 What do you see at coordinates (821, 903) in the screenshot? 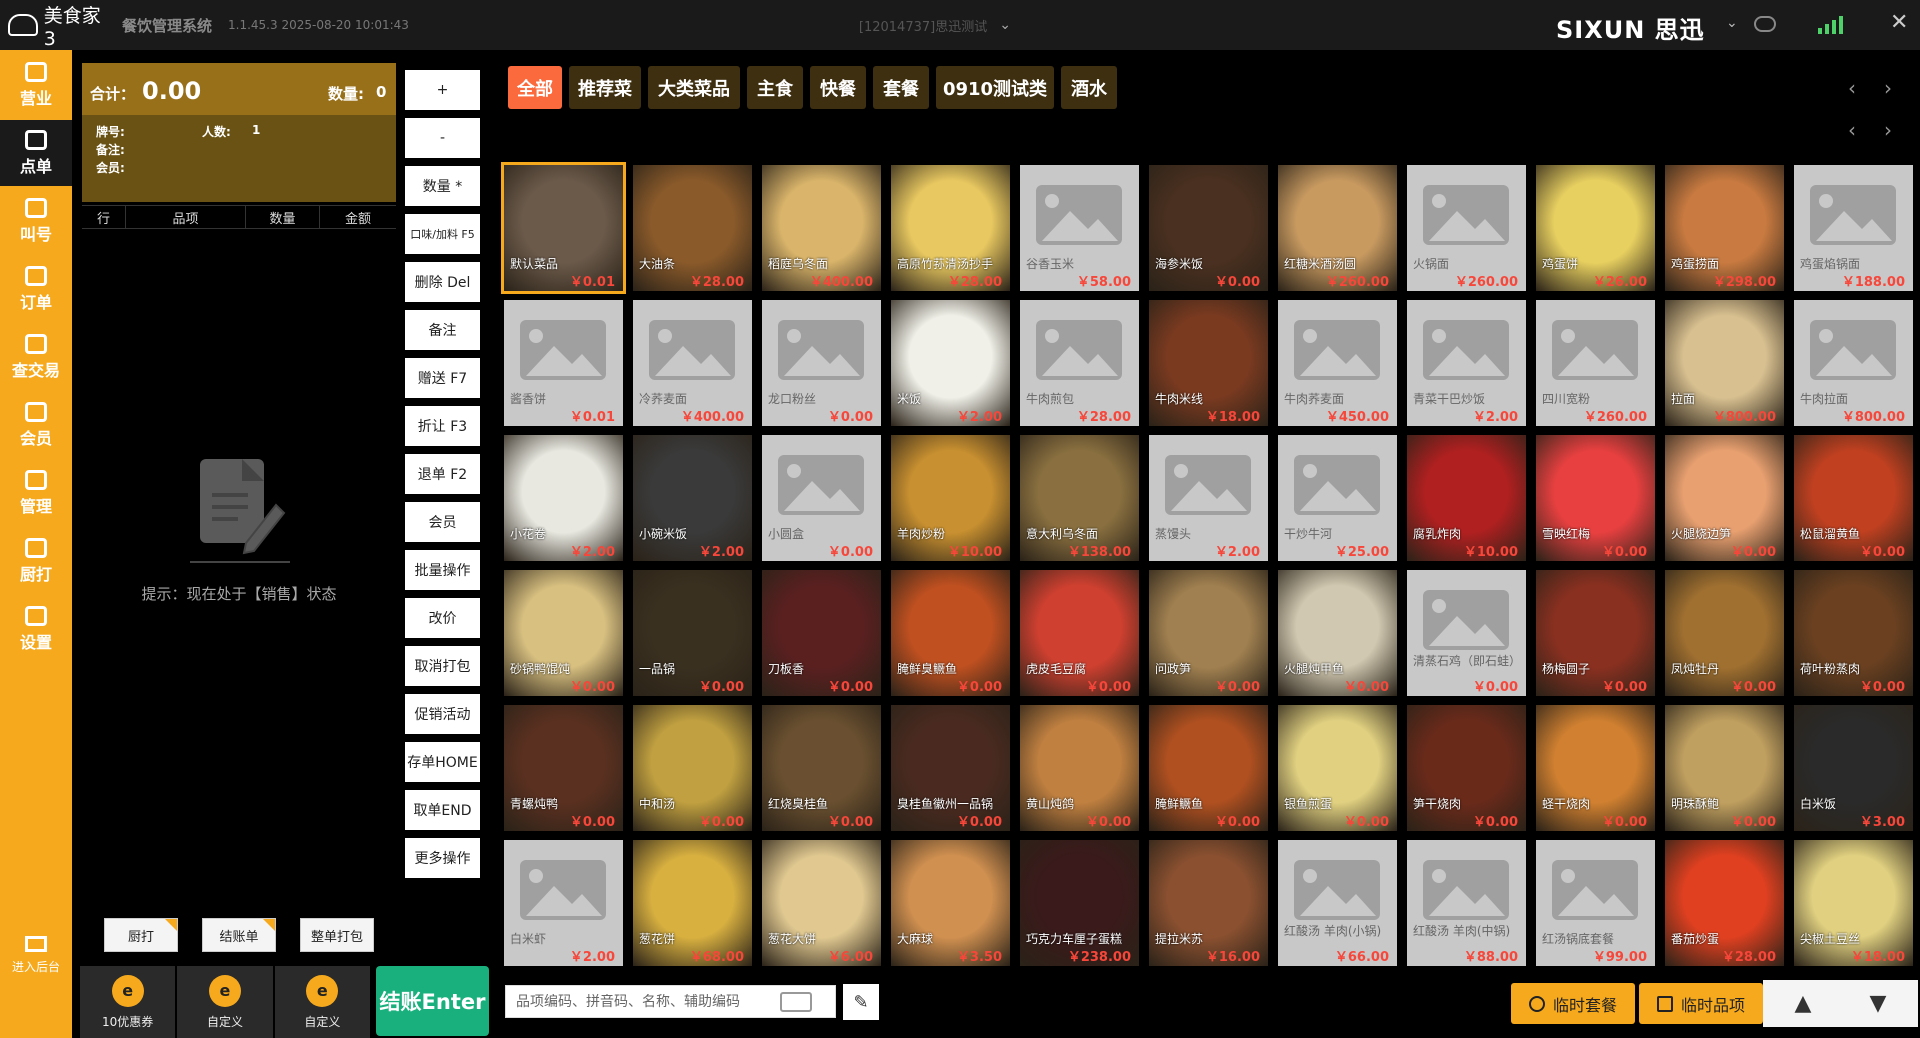
I see `dish-card: 葱花大饼 ￥6.00` at bounding box center [821, 903].